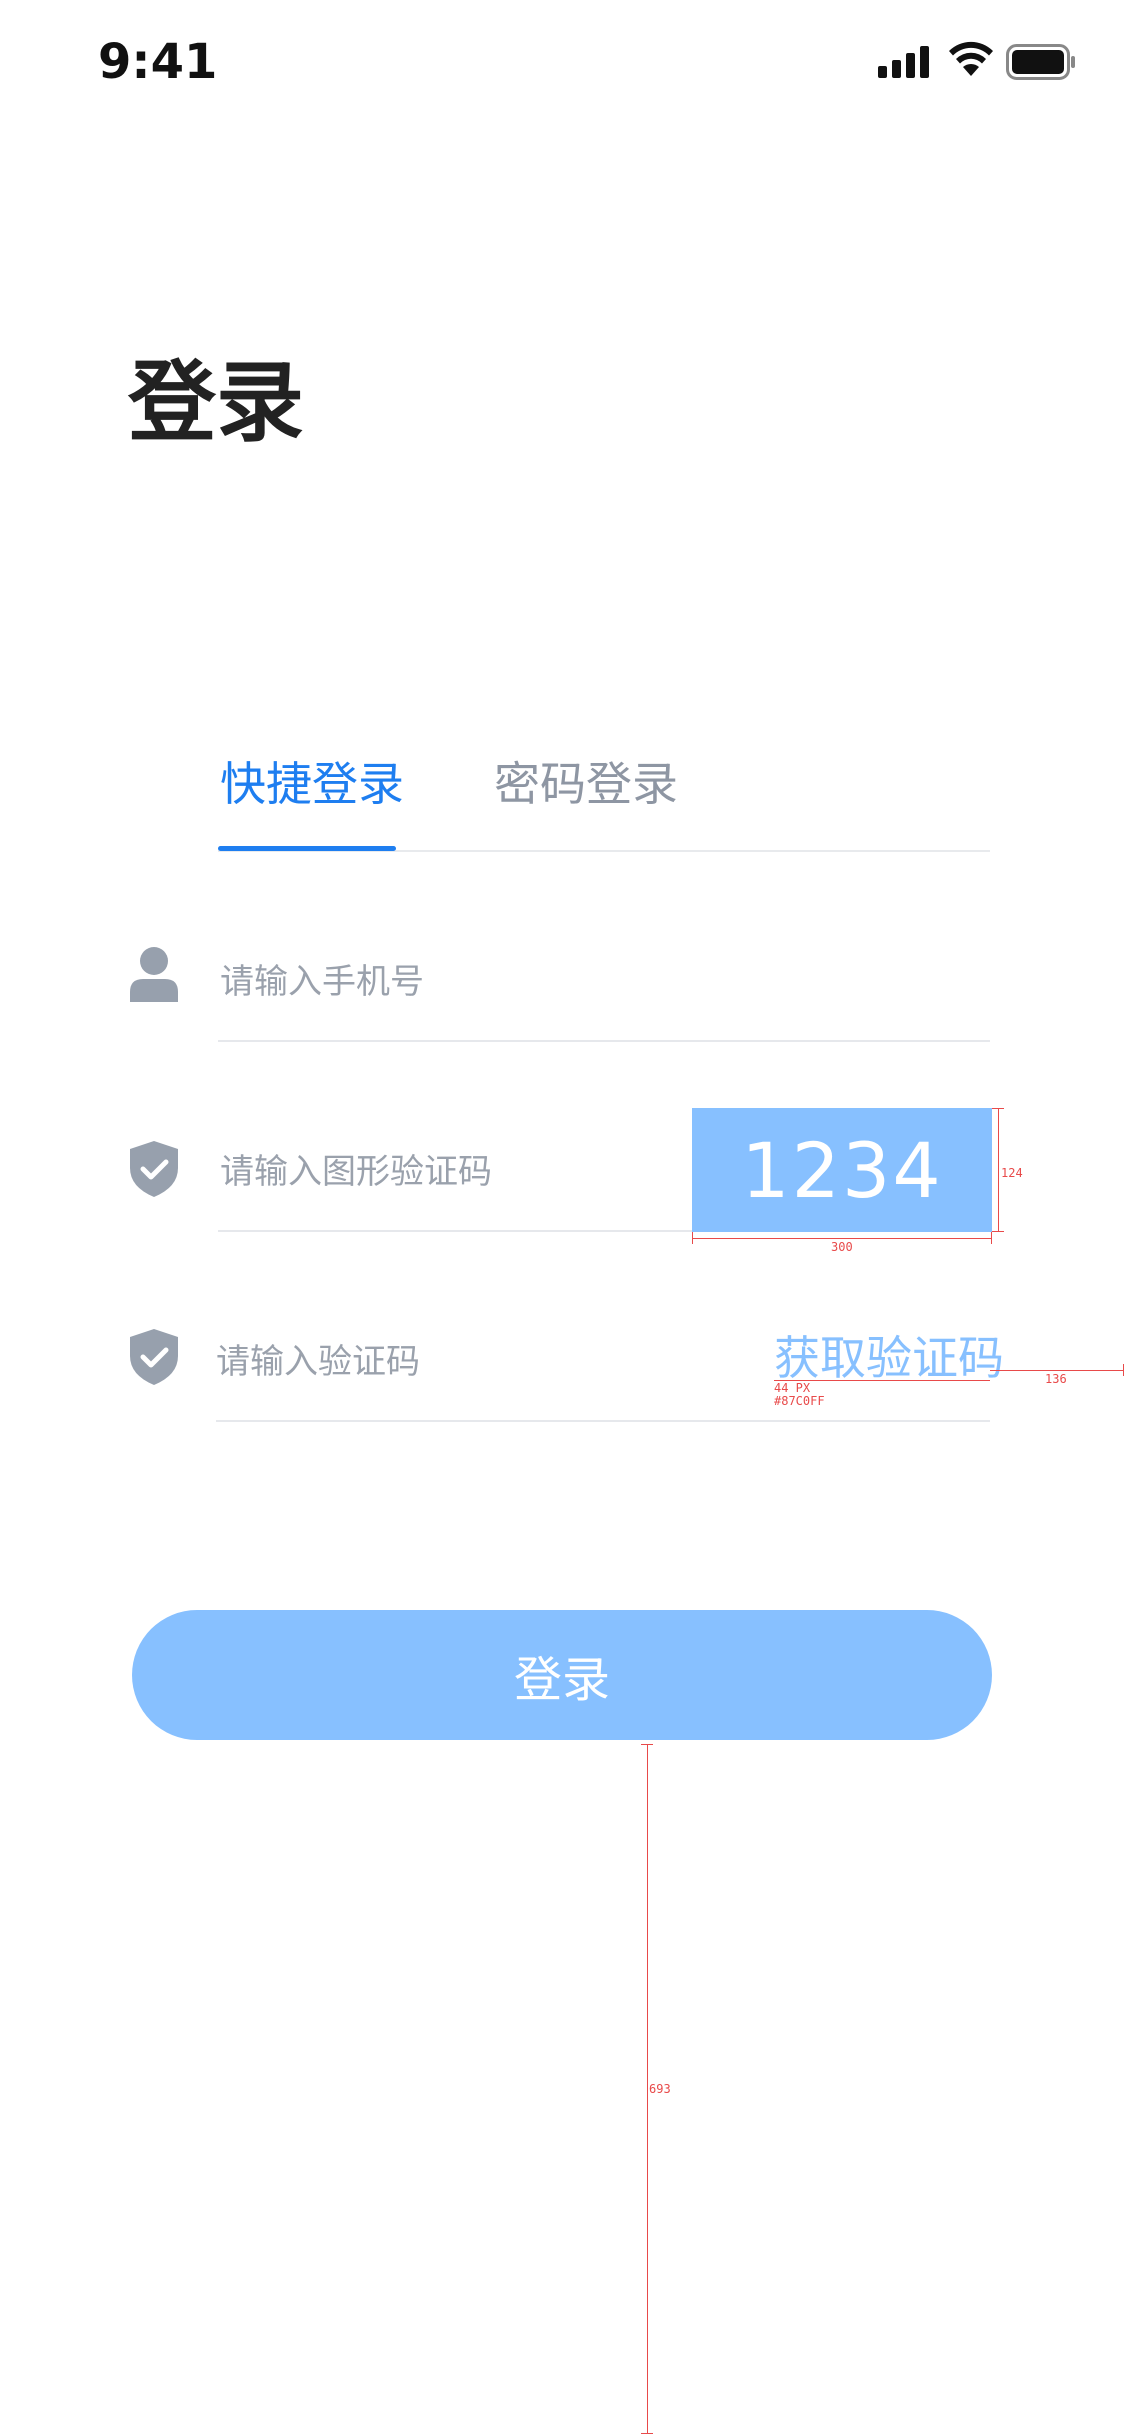 This screenshot has width=1125, height=2436. What do you see at coordinates (154, 974) in the screenshot?
I see `user-icon` at bounding box center [154, 974].